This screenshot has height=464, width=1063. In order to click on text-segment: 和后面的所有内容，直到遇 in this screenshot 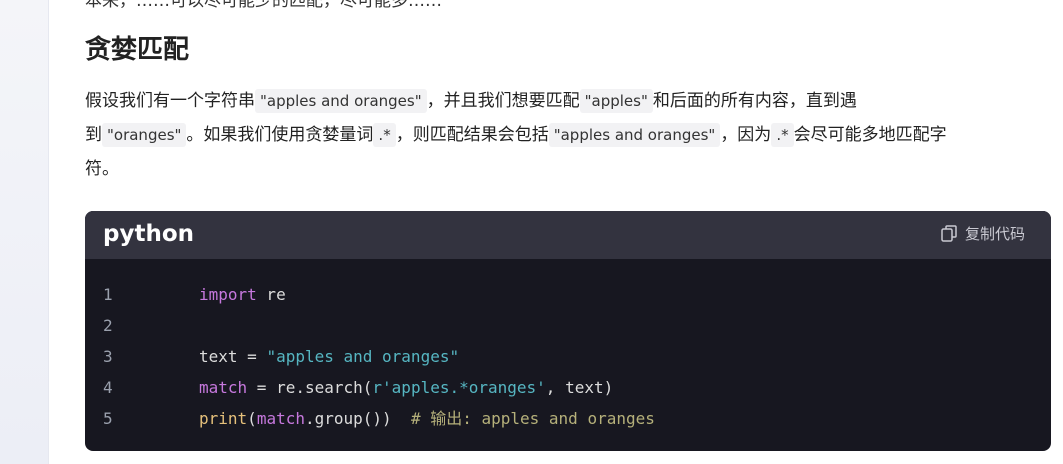, I will do `click(754, 101)`.